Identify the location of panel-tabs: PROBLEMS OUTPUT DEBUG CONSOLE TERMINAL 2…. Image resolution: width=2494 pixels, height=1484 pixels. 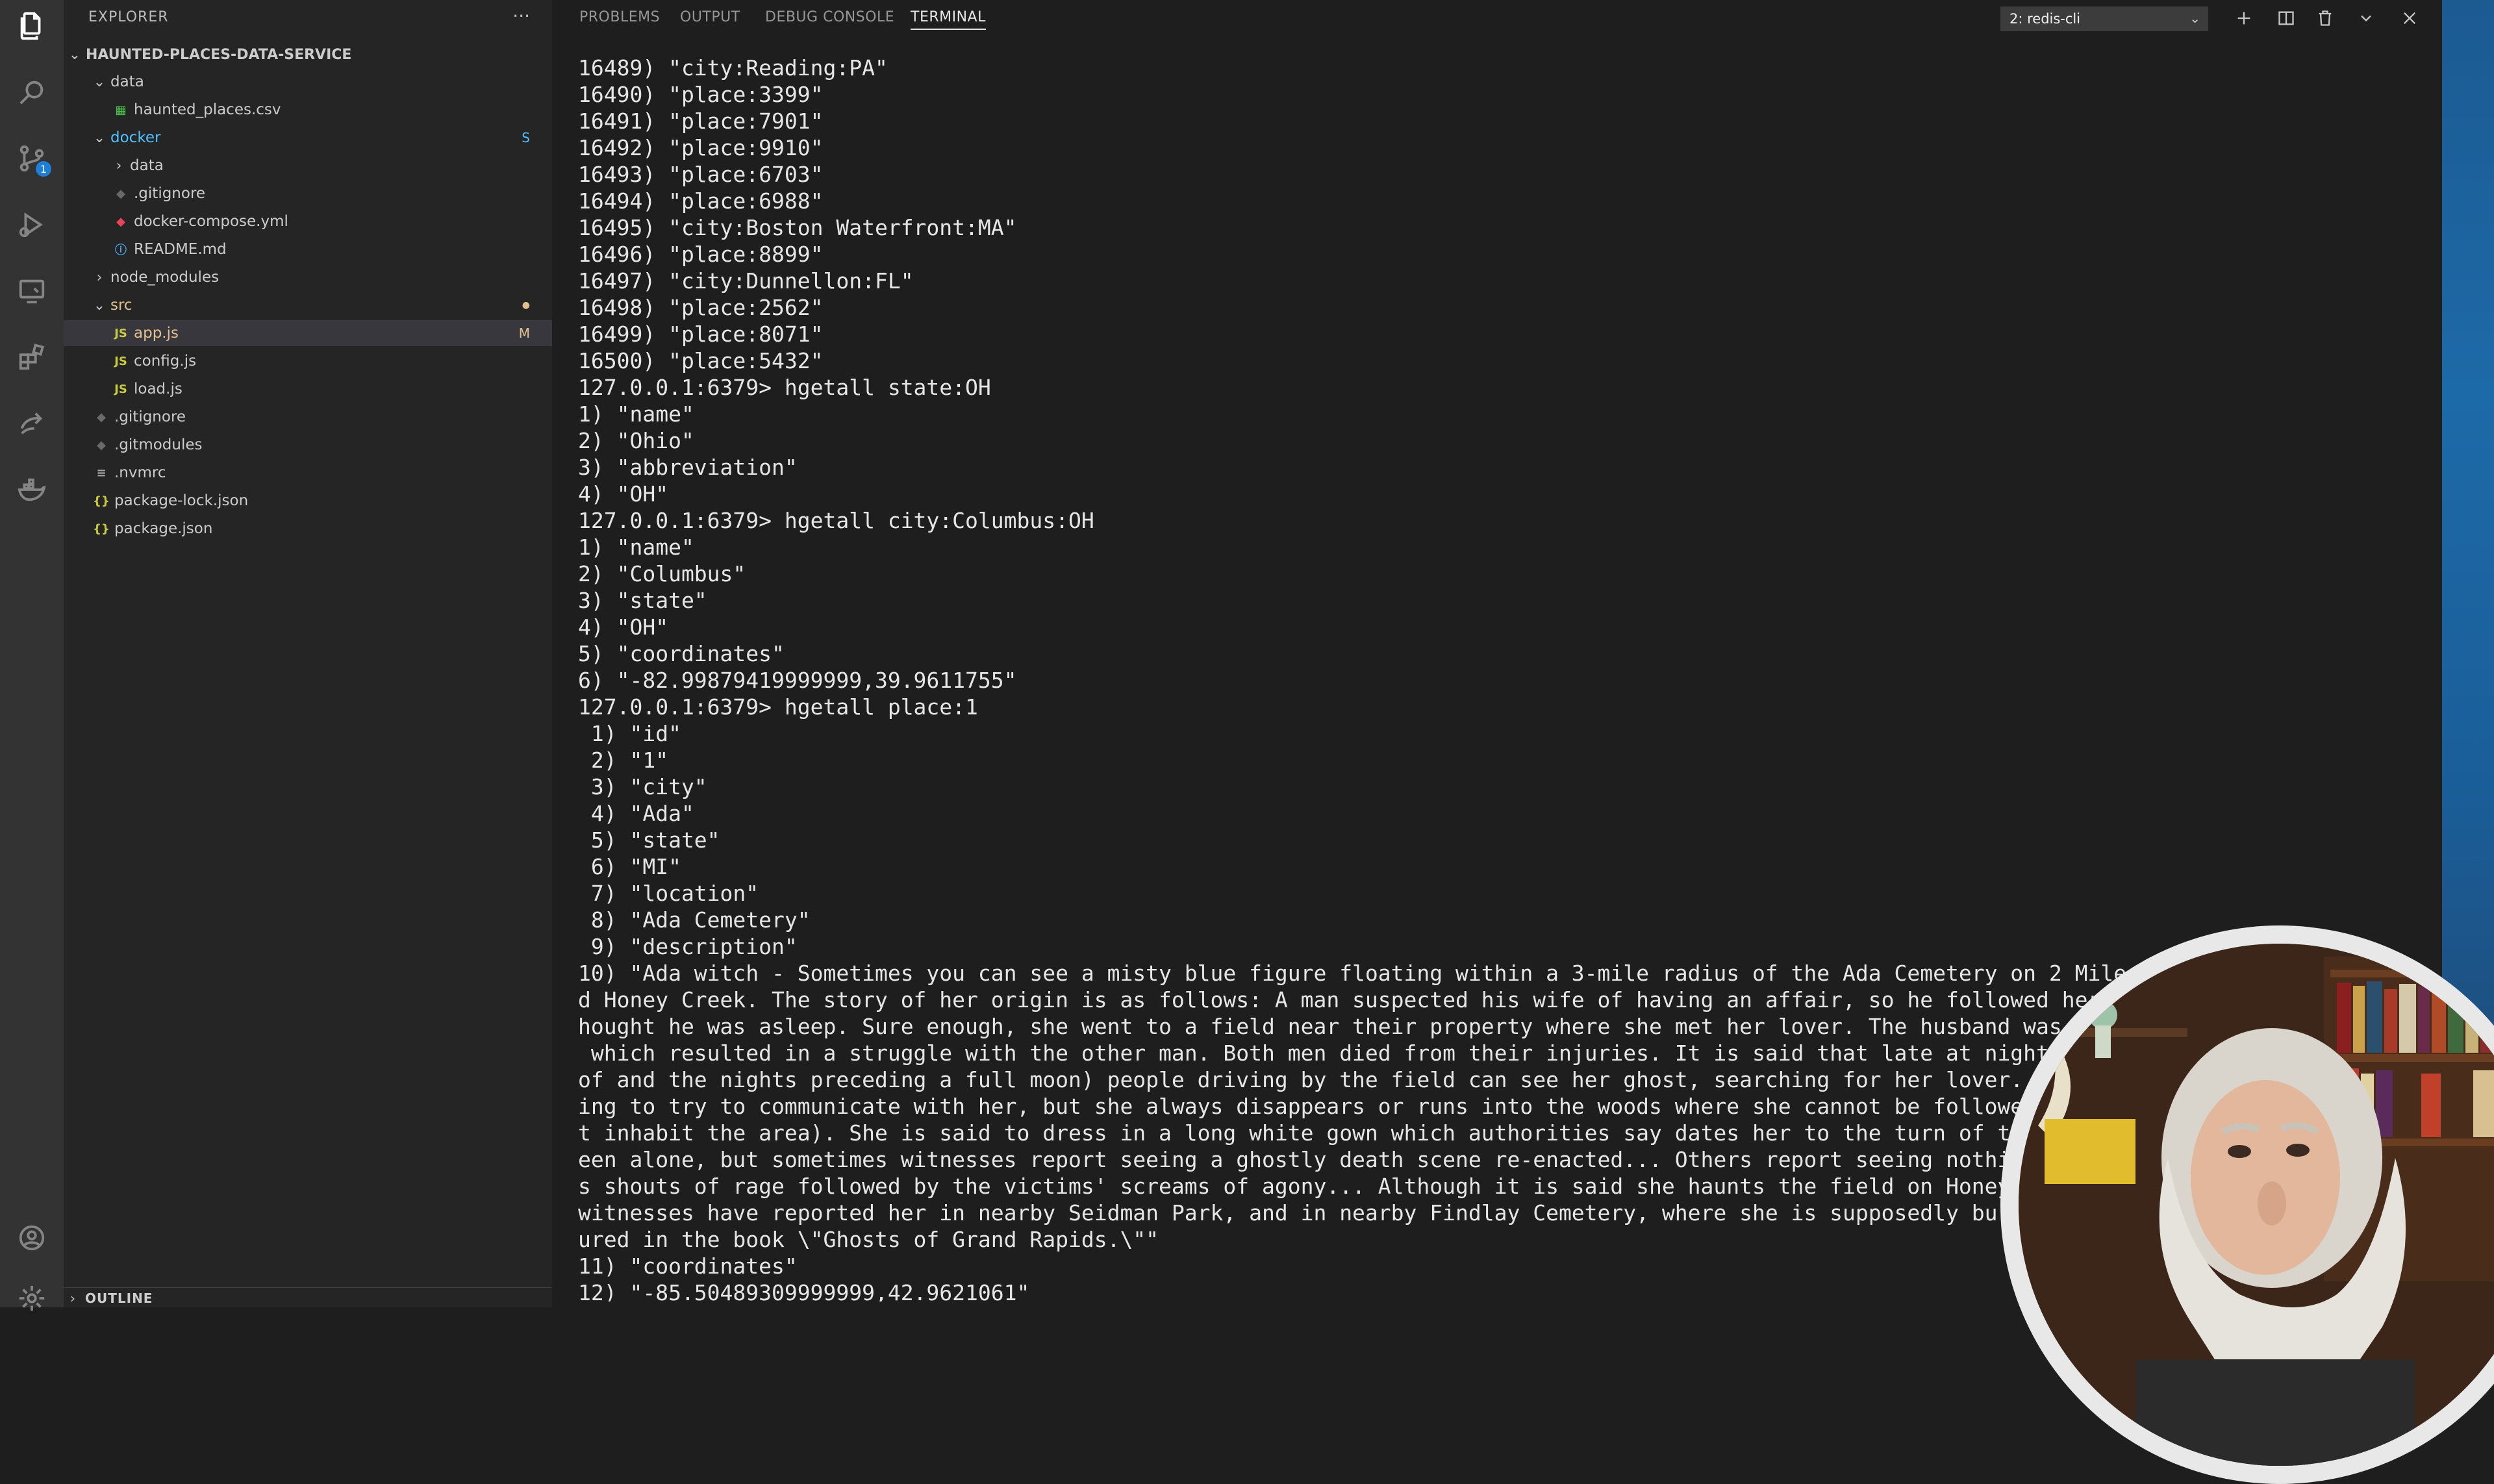
(1497, 19).